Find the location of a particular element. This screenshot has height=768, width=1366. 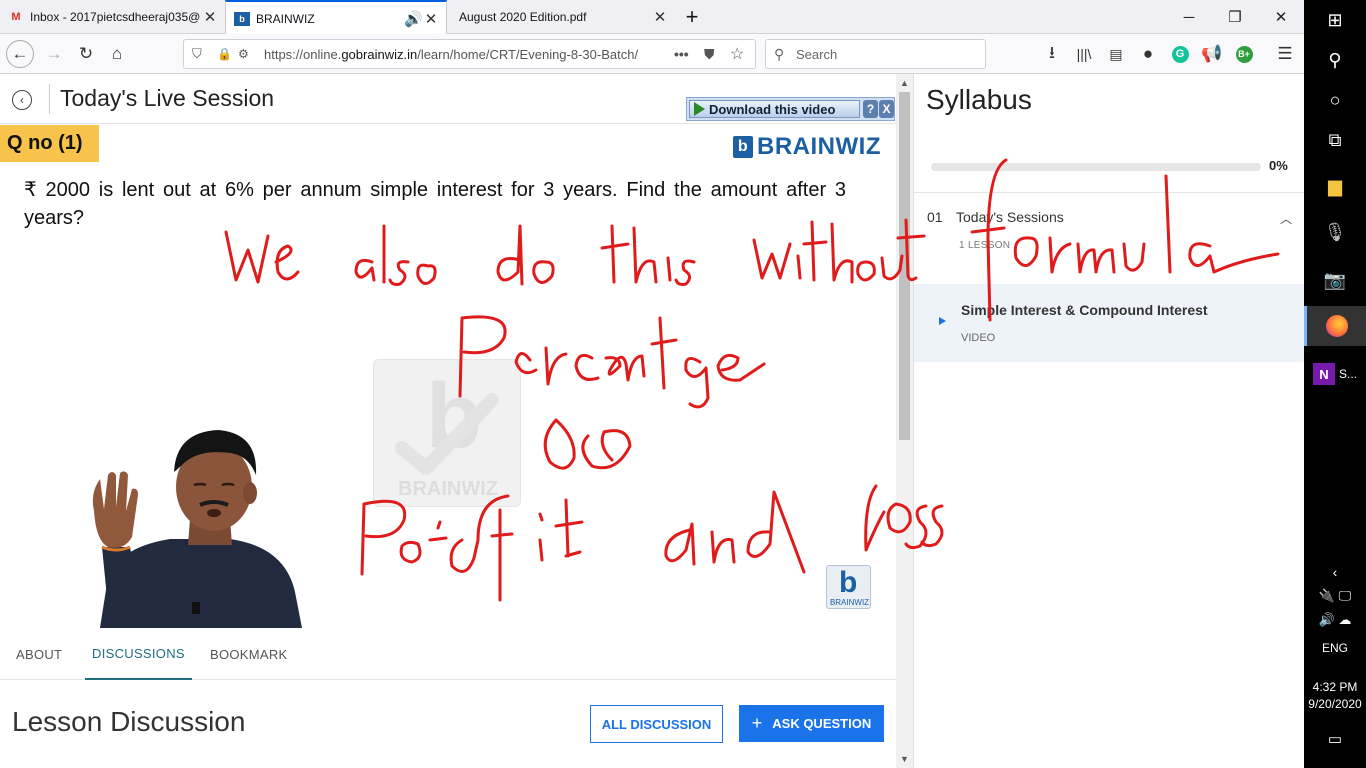

tab-label: Inbox - 2017pietcsdheeraj035@ is located at coordinates (115, 17).